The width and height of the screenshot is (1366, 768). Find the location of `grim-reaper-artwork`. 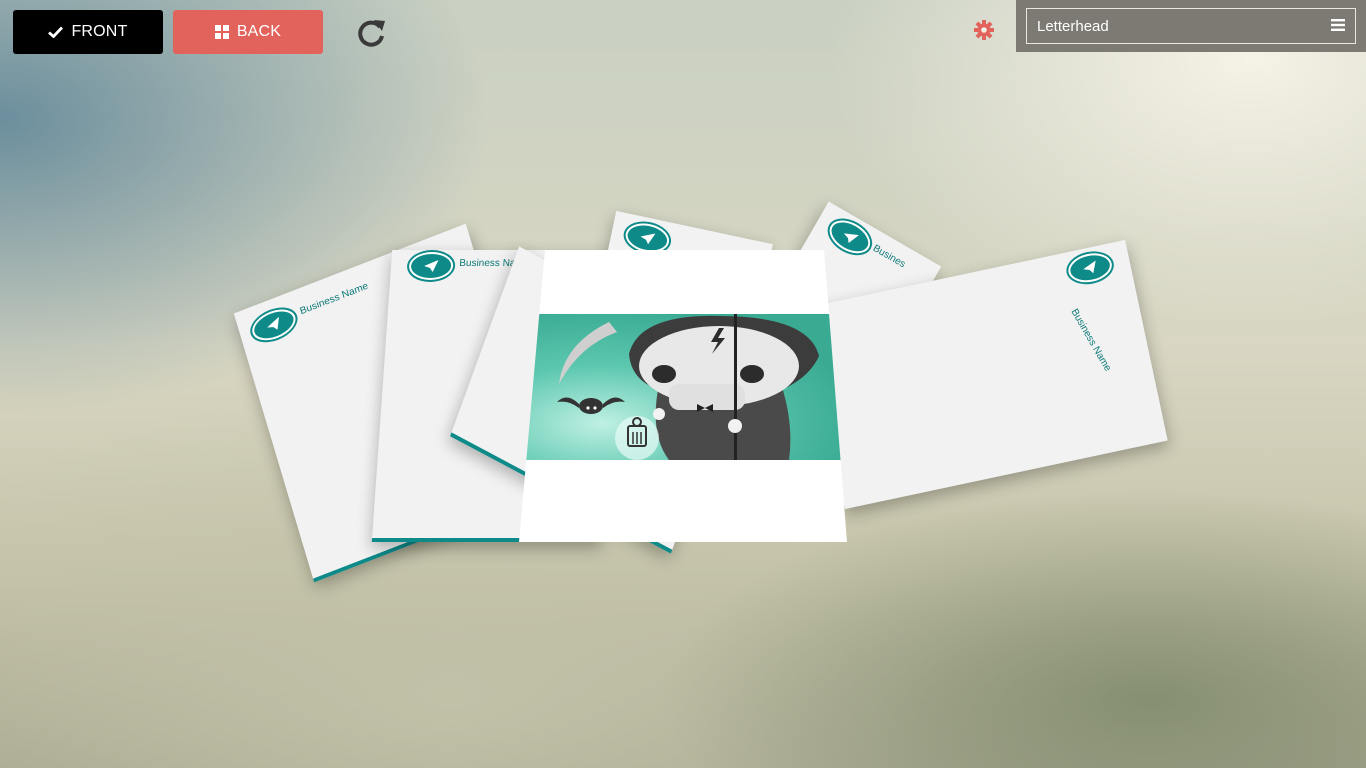

grim-reaper-artwork is located at coordinates (683, 387).